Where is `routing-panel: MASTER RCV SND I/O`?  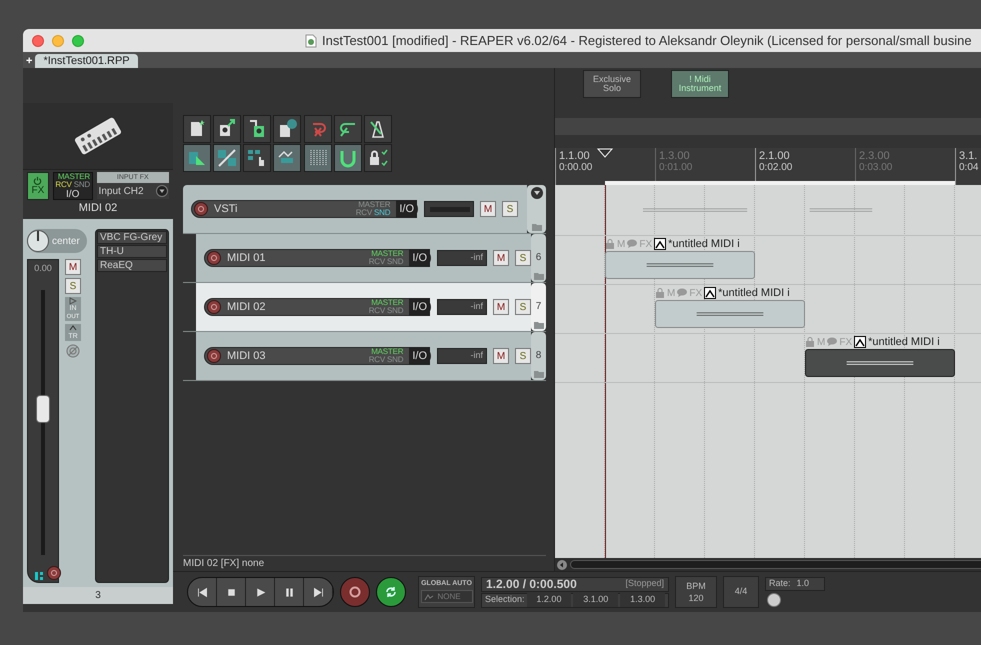
routing-panel: MASTER RCV SND I/O is located at coordinates (72, 186).